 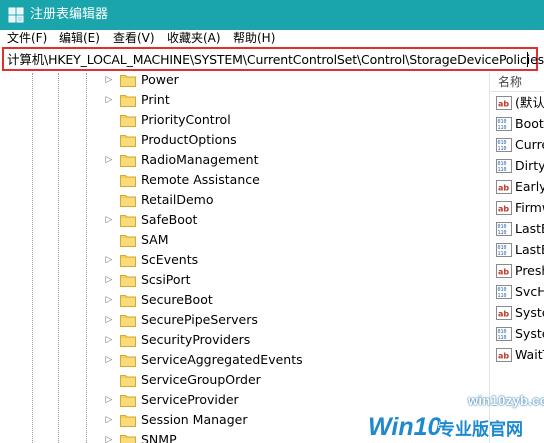 I want to click on tree-item-label: RadioManagement, so click(x=200, y=159).